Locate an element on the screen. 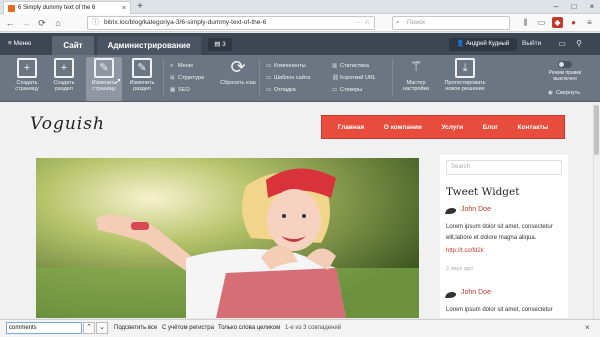 This screenshot has width=600, height=337. debug-dropdown: ▭ Отладка is located at coordinates (281, 90).